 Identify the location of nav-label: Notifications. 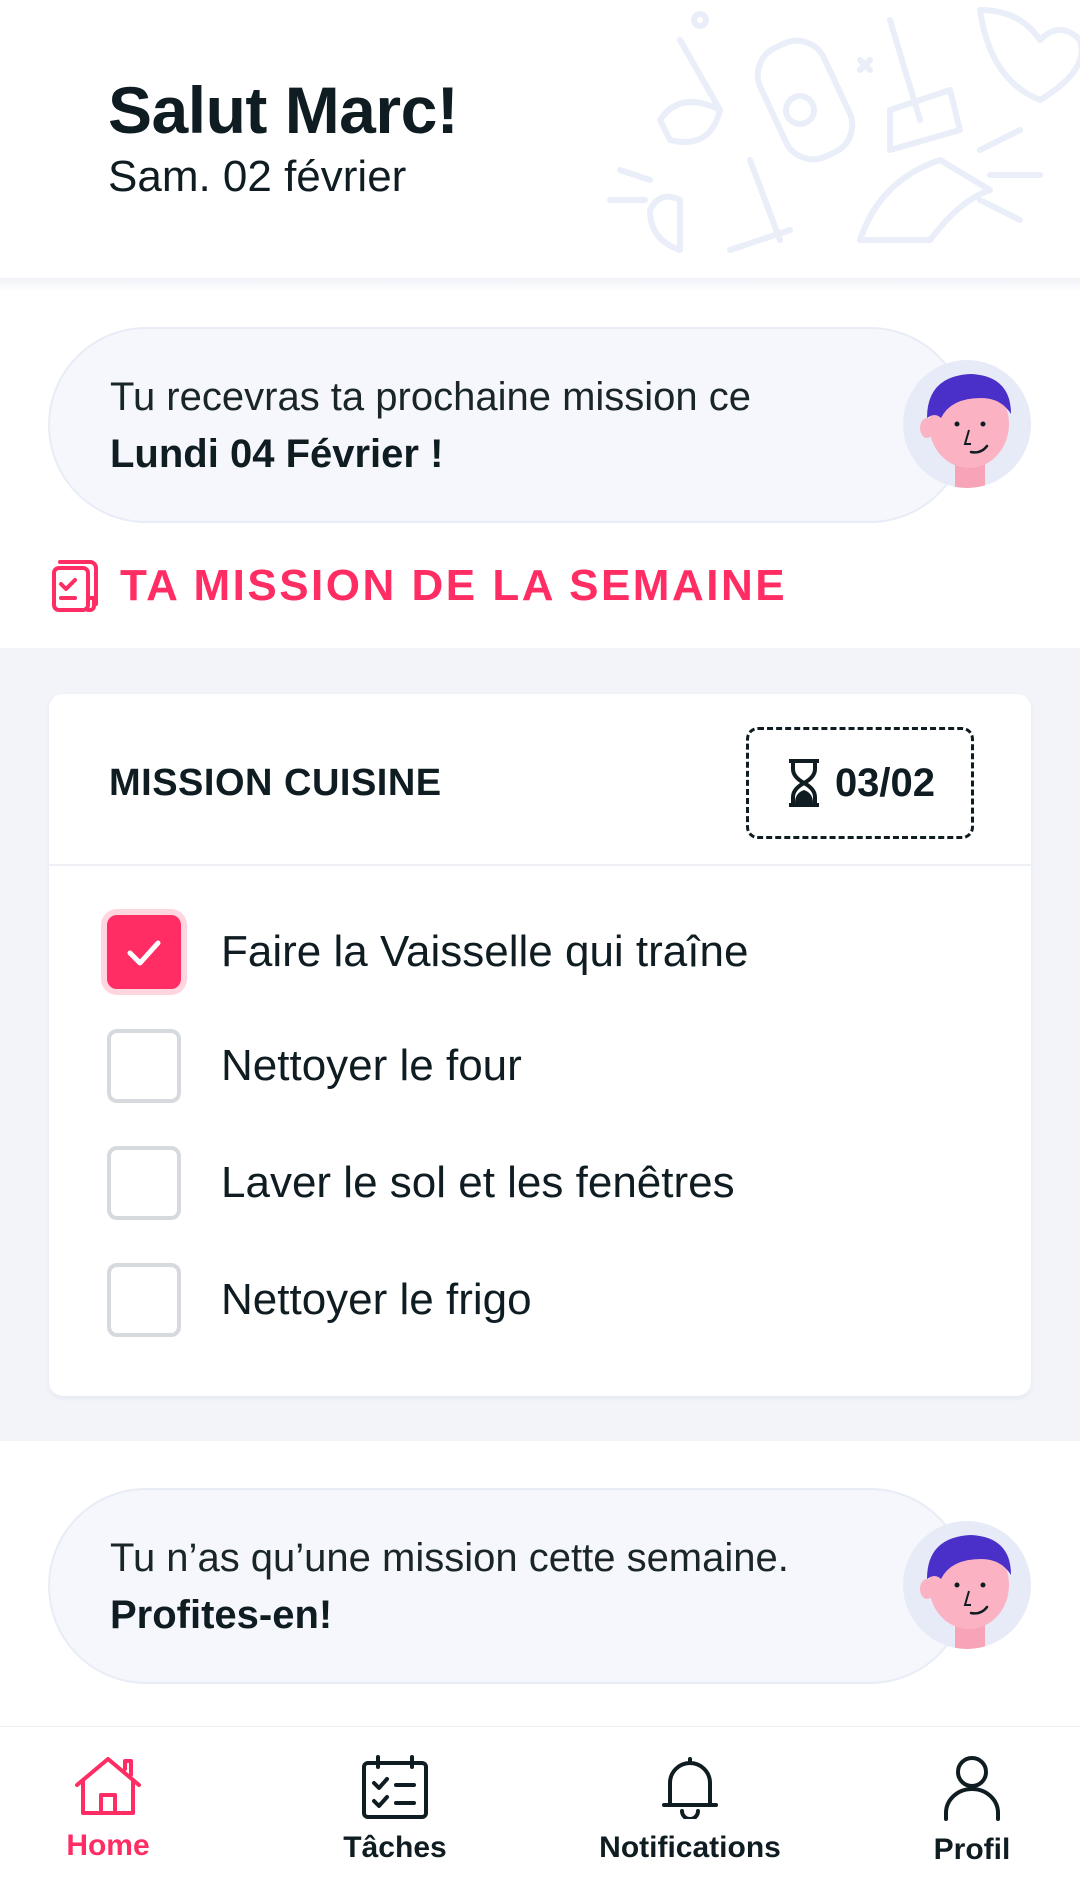
(690, 1847).